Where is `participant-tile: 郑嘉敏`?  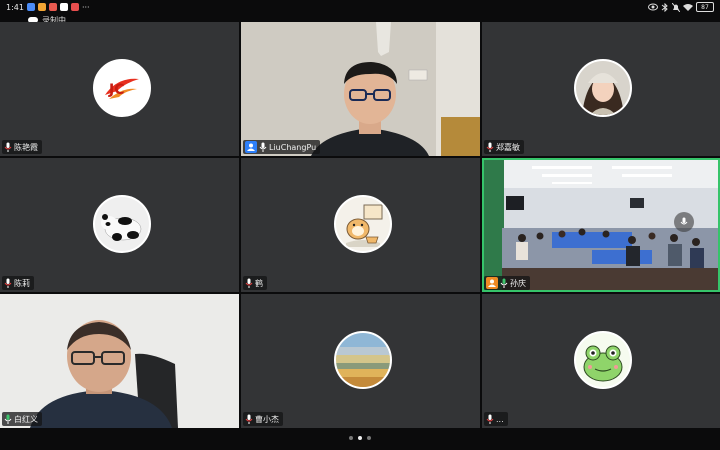 participant-tile: 郑嘉敏 is located at coordinates (601, 89).